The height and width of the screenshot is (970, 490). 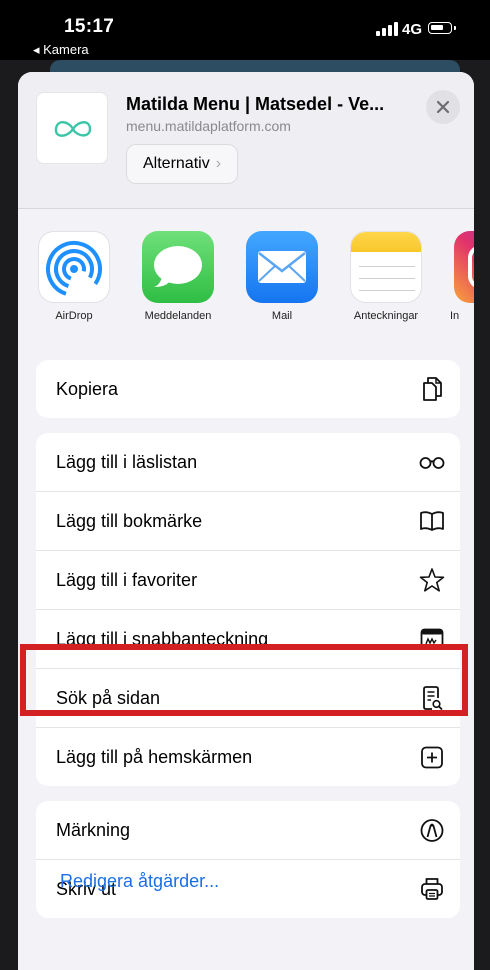 I want to click on options-button: Alternativ ›, so click(x=182, y=164).